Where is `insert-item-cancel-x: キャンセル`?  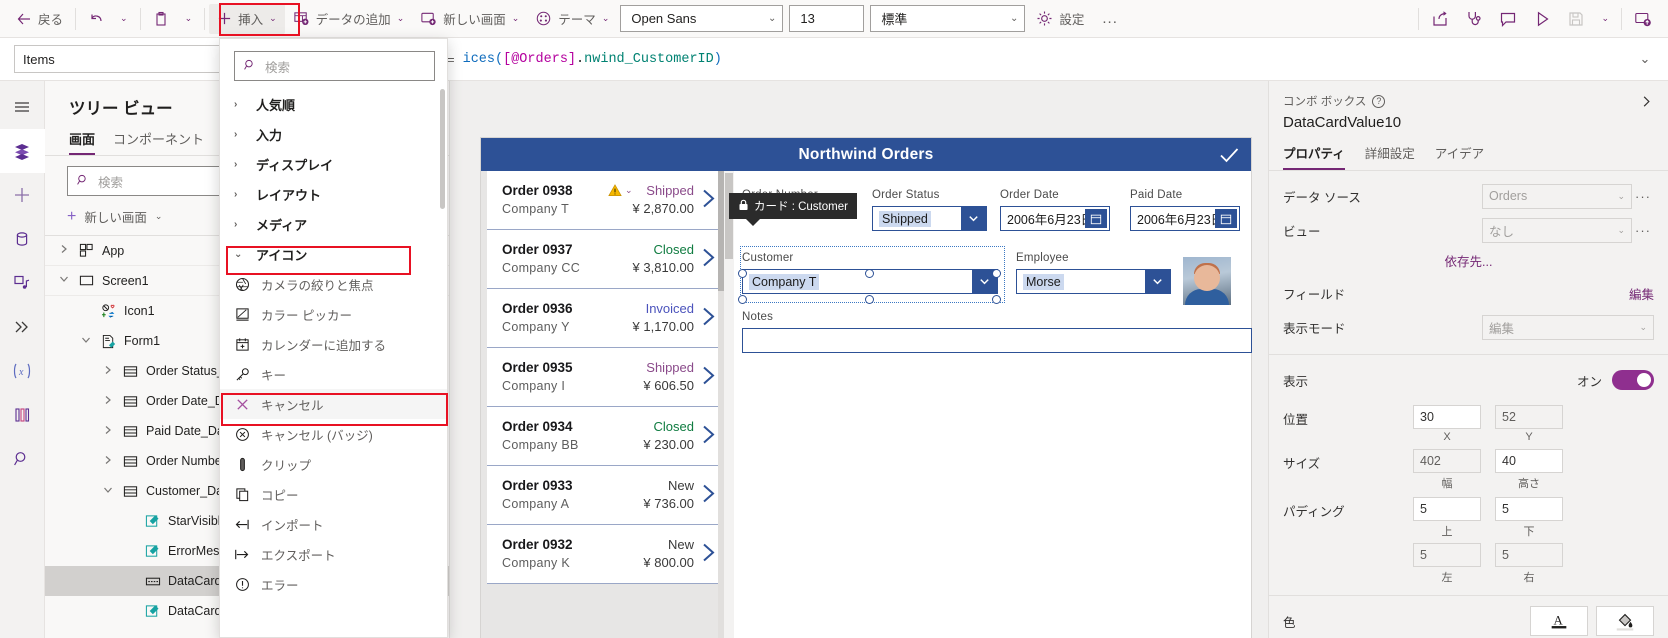 insert-item-cancel-x: キャンセル is located at coordinates (333, 404).